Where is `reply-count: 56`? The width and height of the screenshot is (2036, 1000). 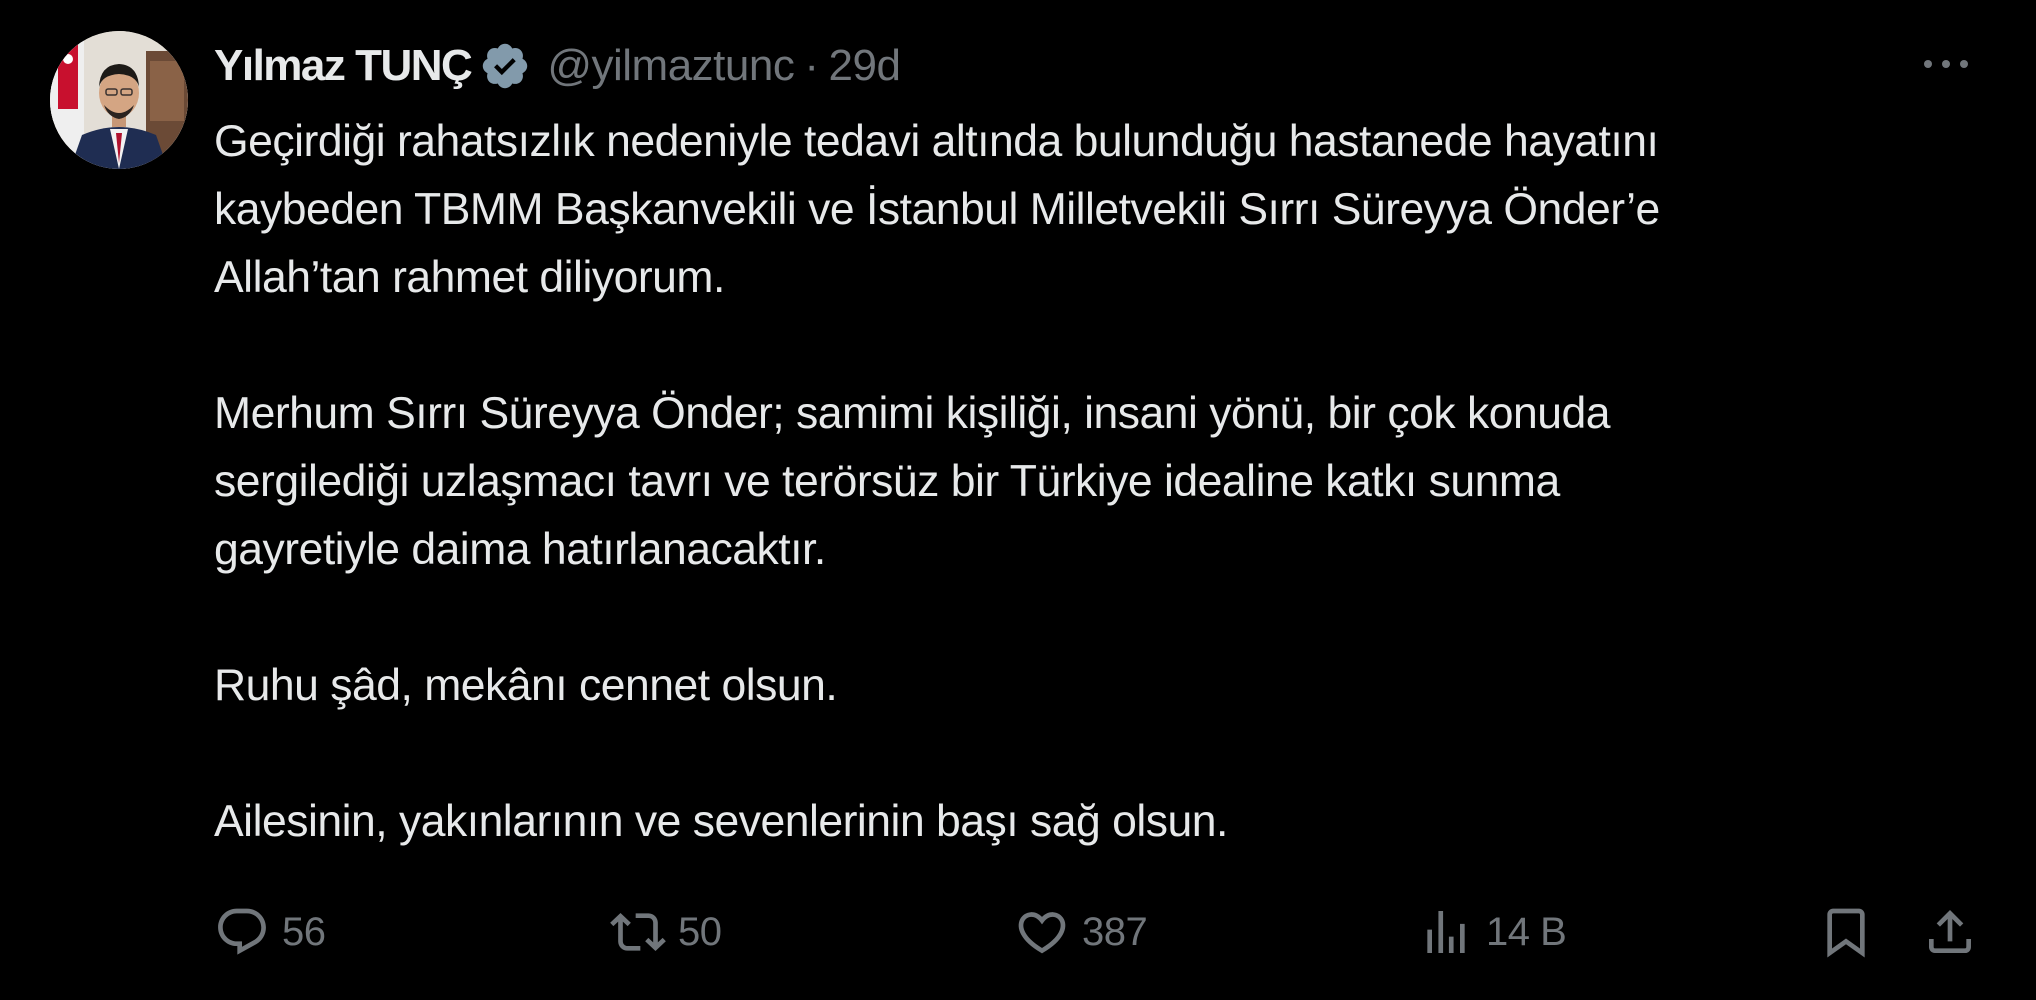 reply-count: 56 is located at coordinates (304, 931).